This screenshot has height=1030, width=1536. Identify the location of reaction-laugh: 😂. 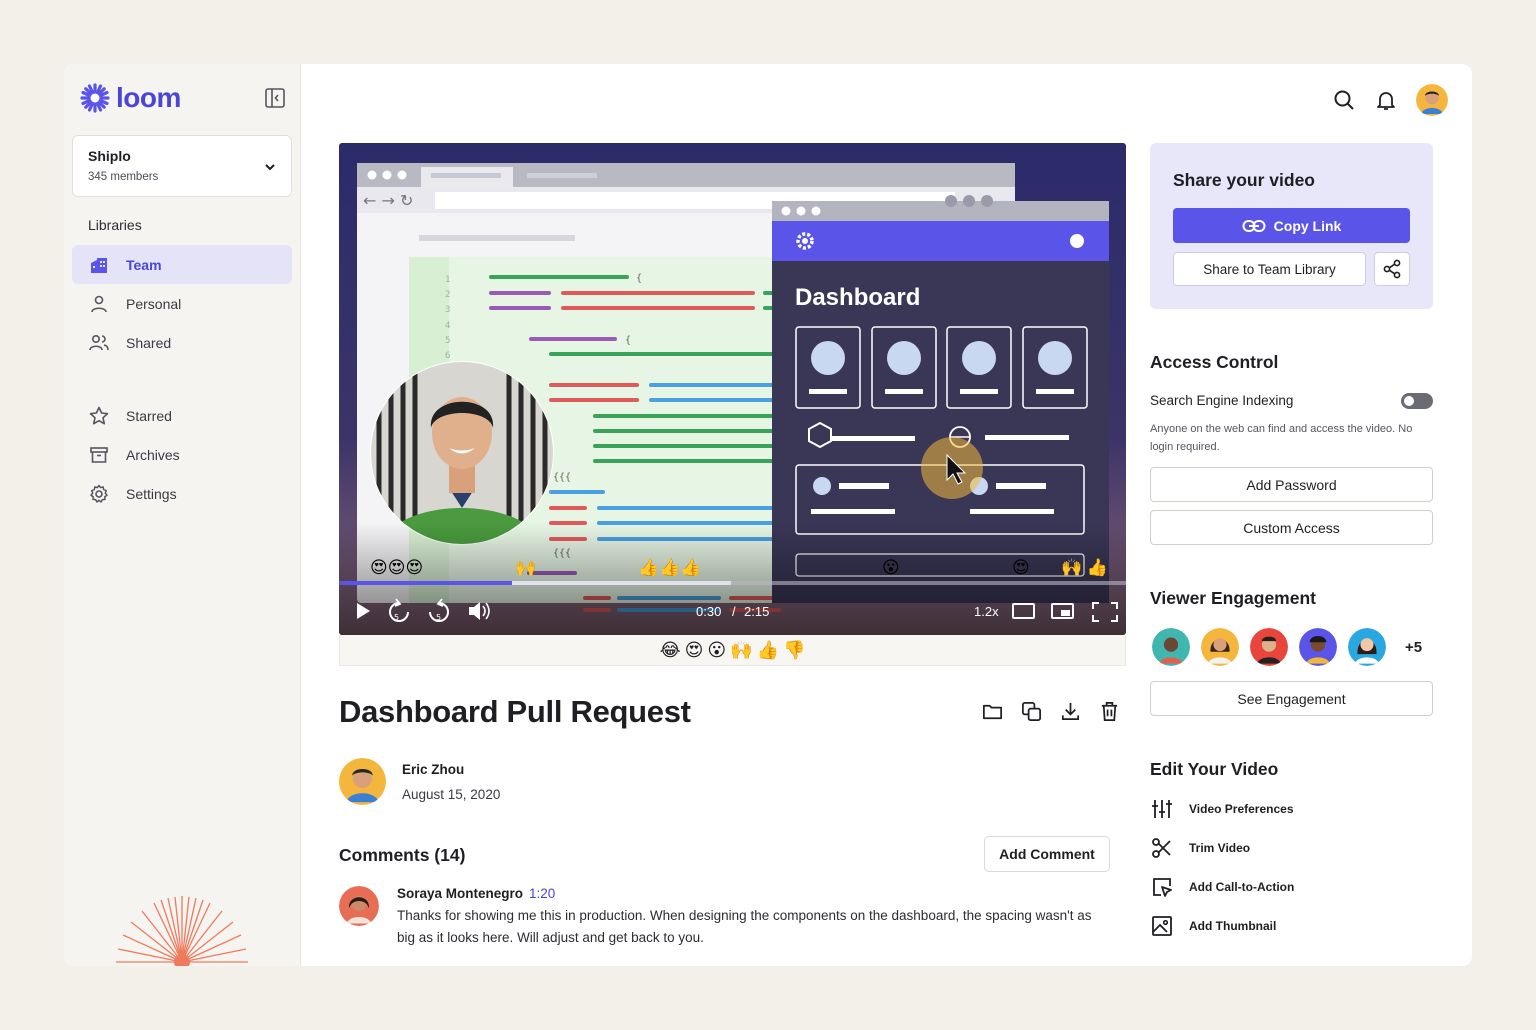
(670, 650).